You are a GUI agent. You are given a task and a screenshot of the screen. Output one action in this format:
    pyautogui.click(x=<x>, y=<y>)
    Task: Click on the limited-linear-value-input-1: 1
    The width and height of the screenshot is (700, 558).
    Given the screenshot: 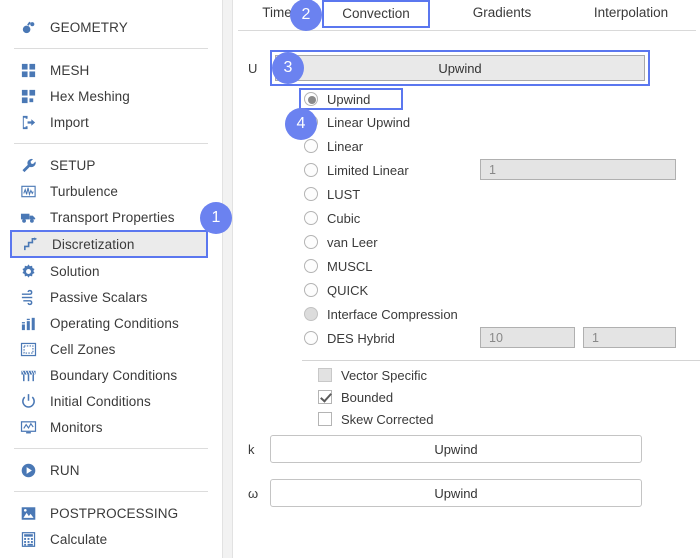 What is the action you would take?
    pyautogui.click(x=578, y=169)
    